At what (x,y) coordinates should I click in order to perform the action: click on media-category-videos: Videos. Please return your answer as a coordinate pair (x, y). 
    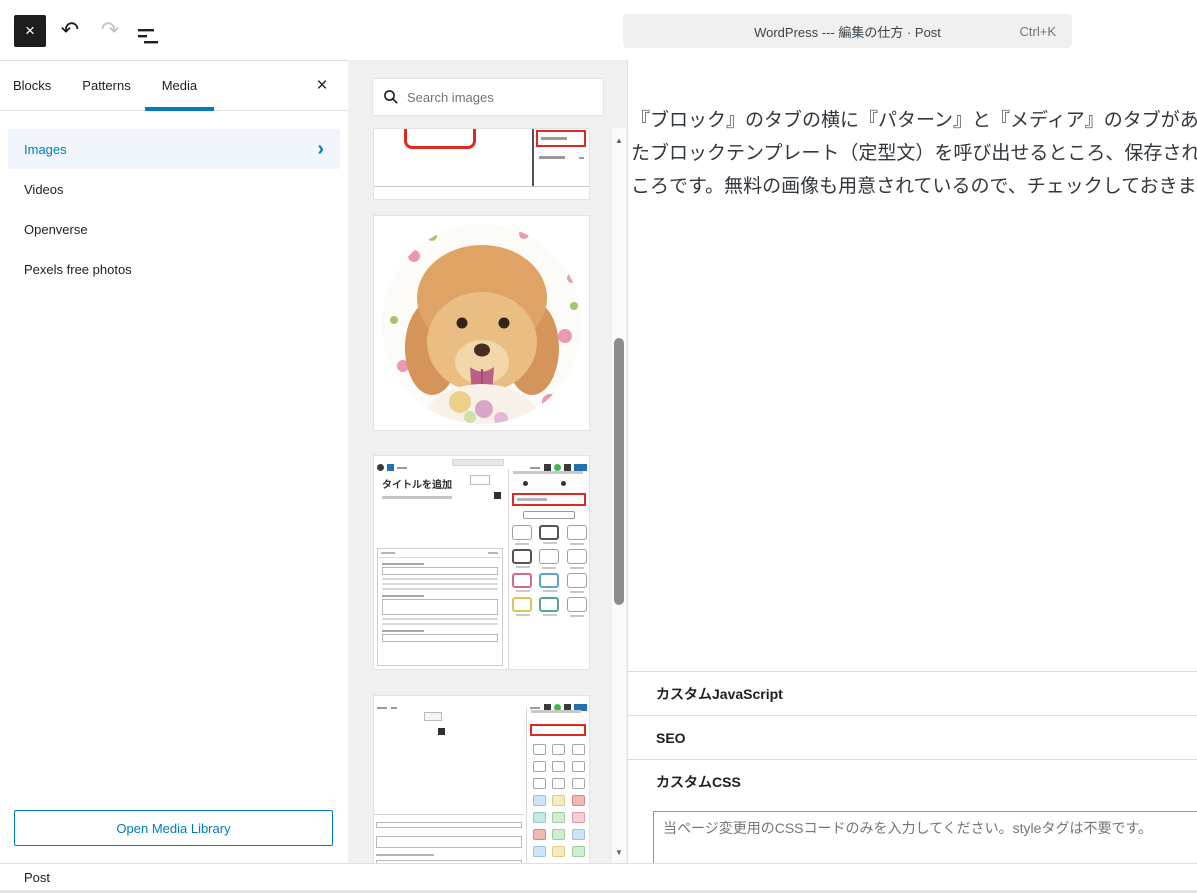
    Looking at the image, I should click on (174, 189).